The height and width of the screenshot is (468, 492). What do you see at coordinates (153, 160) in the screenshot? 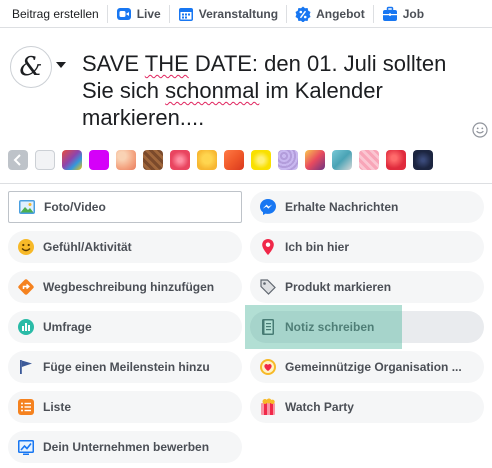
I see `background-swatch-brown` at bounding box center [153, 160].